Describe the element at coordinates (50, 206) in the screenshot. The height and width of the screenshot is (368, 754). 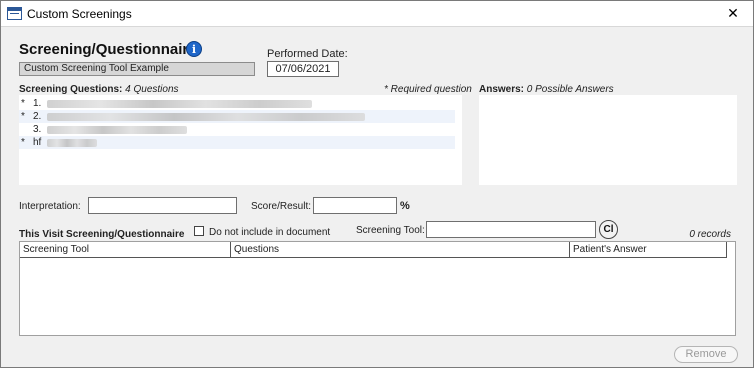
I see `interpretation-label: Interpretation:` at that location.